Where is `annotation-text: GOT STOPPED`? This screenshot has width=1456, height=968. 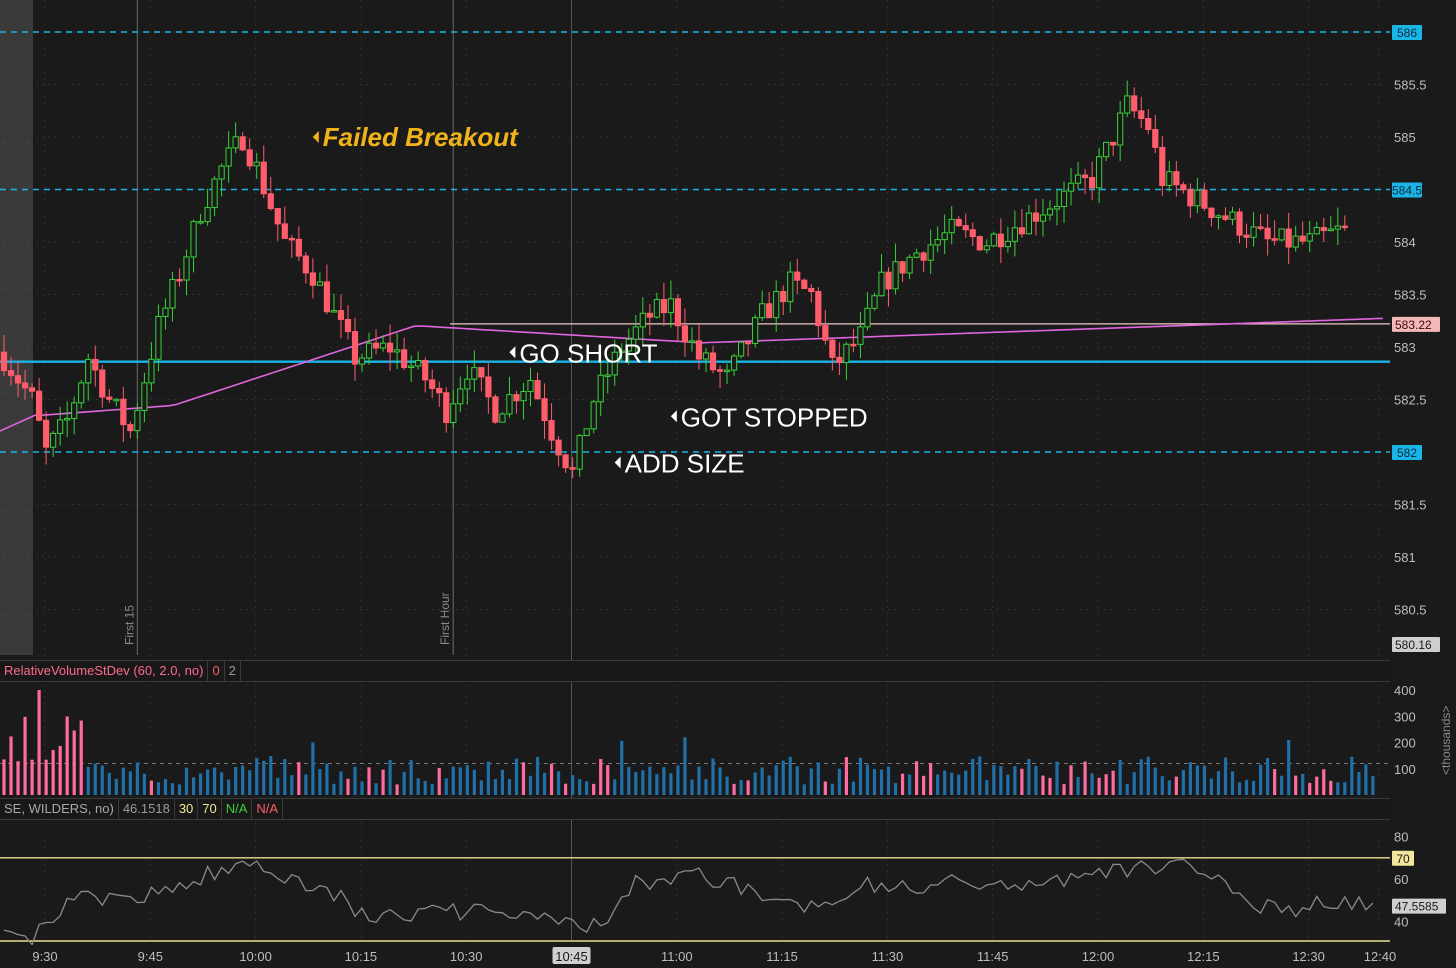
annotation-text: GOT STOPPED is located at coordinates (774, 417).